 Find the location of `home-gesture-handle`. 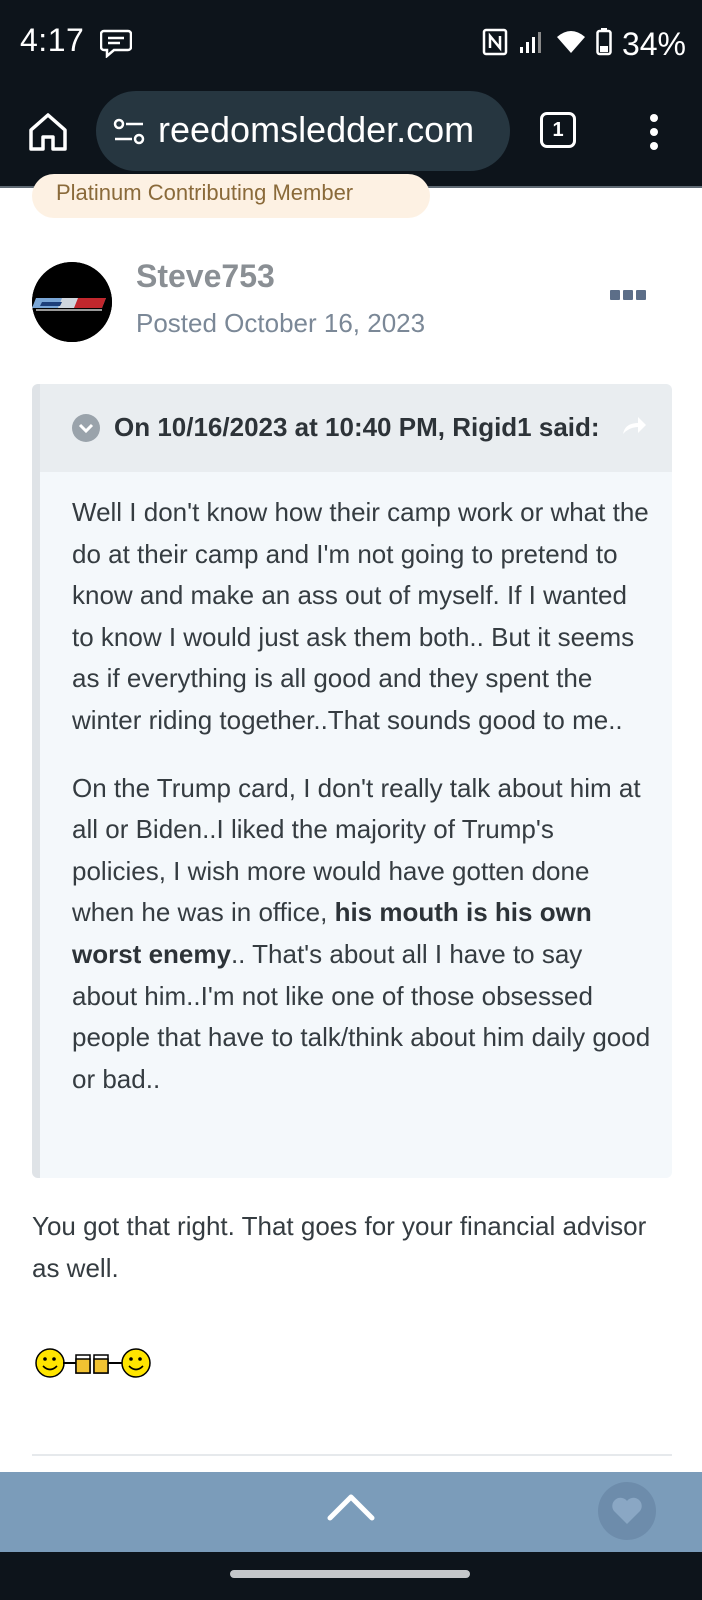

home-gesture-handle is located at coordinates (350, 1574).